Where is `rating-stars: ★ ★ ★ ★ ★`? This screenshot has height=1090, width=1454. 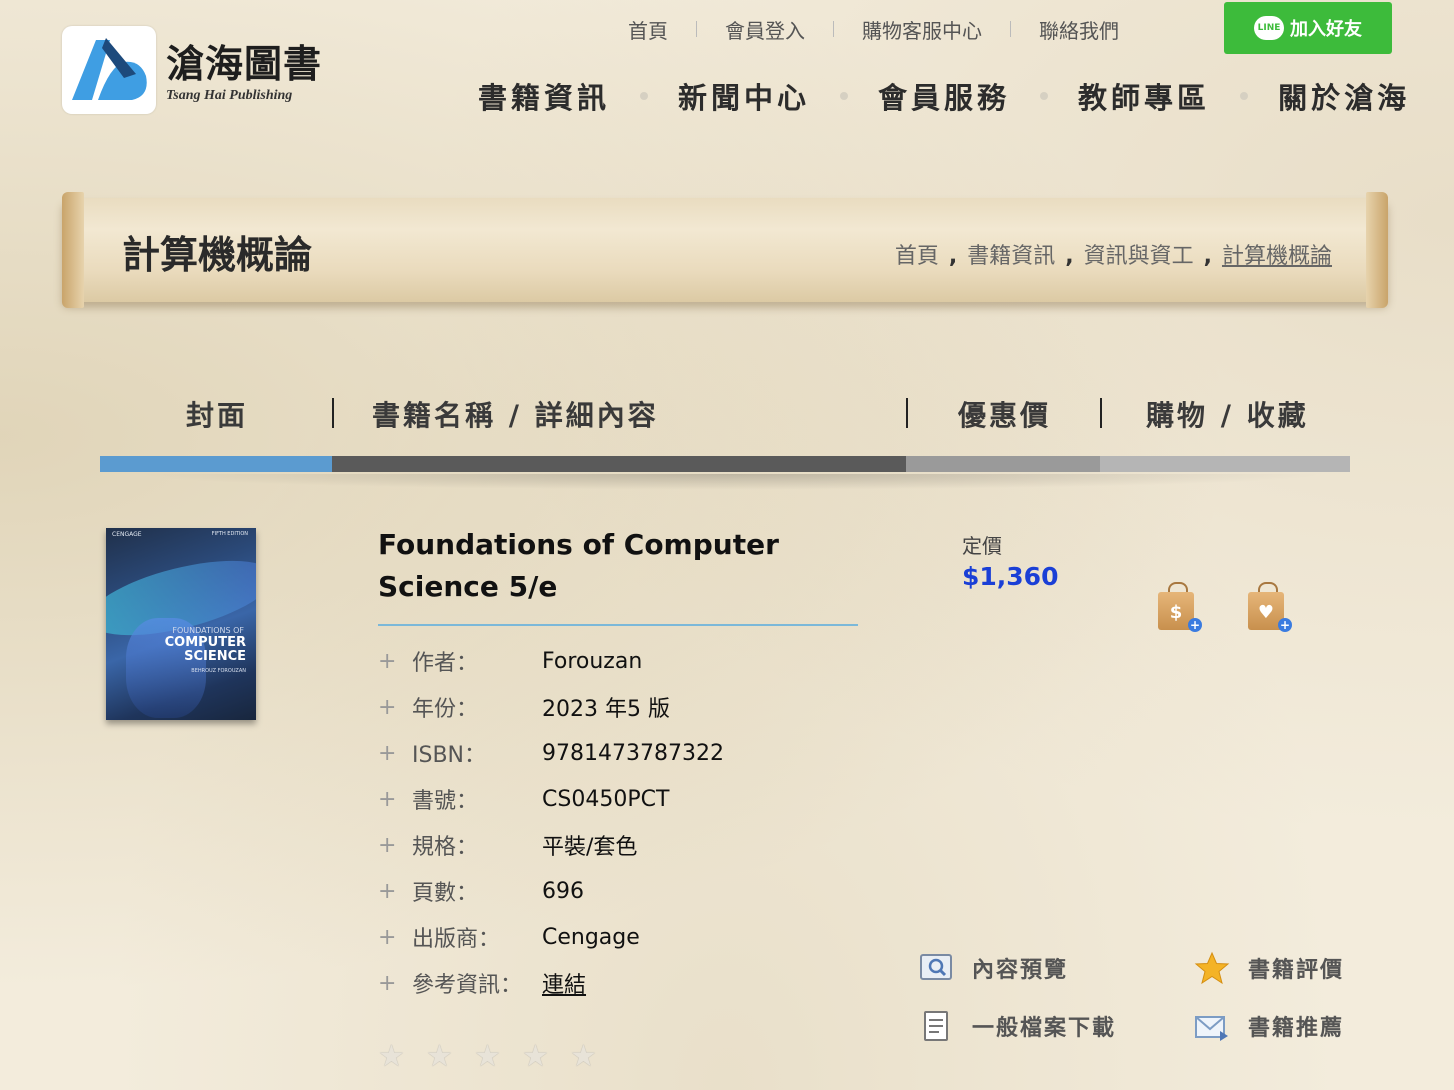
rating-stars: ★ ★ ★ ★ ★ is located at coordinates (498, 1057).